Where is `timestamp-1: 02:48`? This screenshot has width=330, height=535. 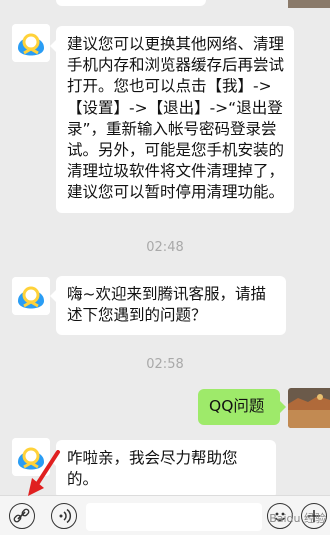
timestamp-1: 02:48 is located at coordinates (165, 247).